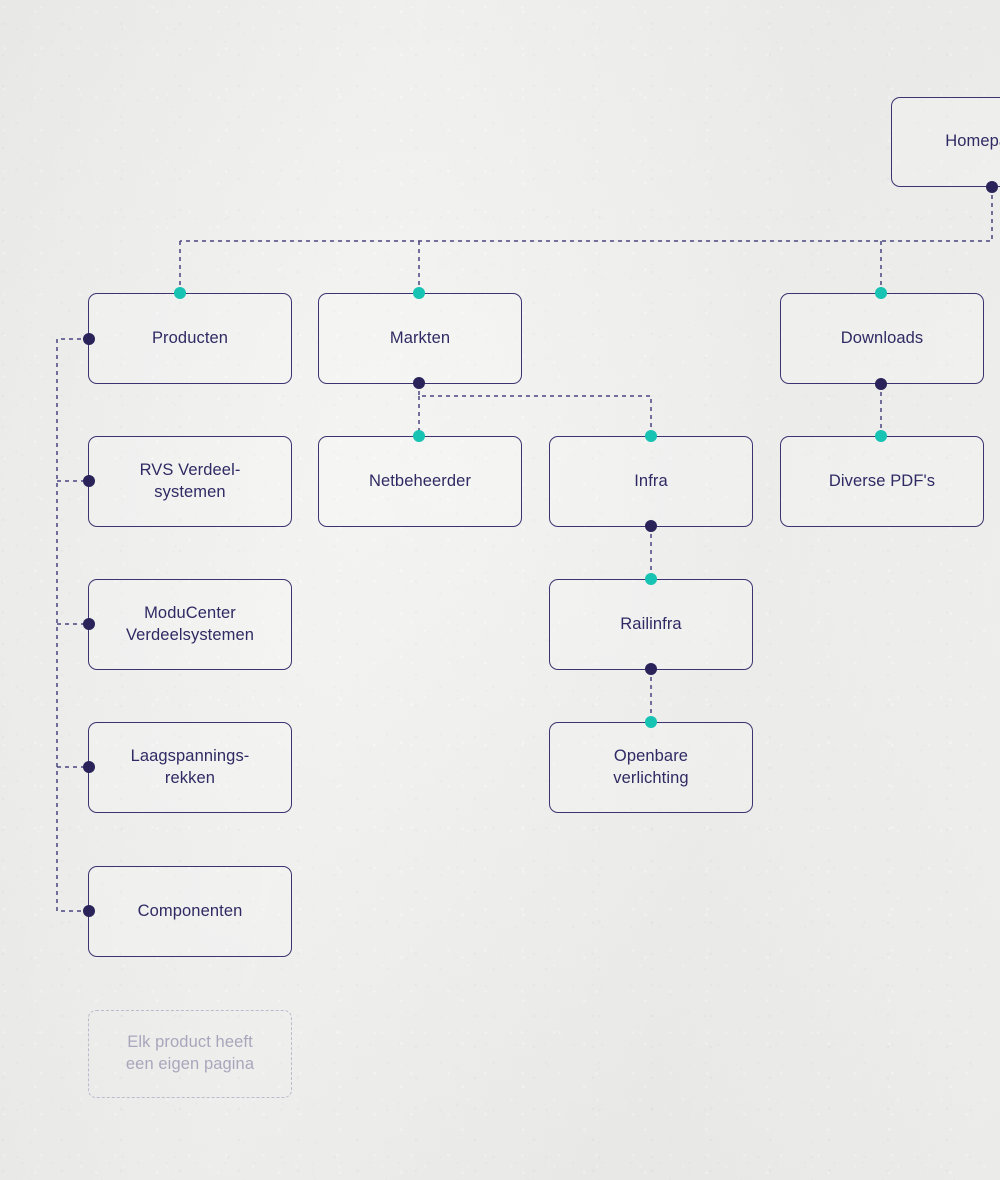 The height and width of the screenshot is (1180, 1000). I want to click on node-componenten: Componenten, so click(190, 911).